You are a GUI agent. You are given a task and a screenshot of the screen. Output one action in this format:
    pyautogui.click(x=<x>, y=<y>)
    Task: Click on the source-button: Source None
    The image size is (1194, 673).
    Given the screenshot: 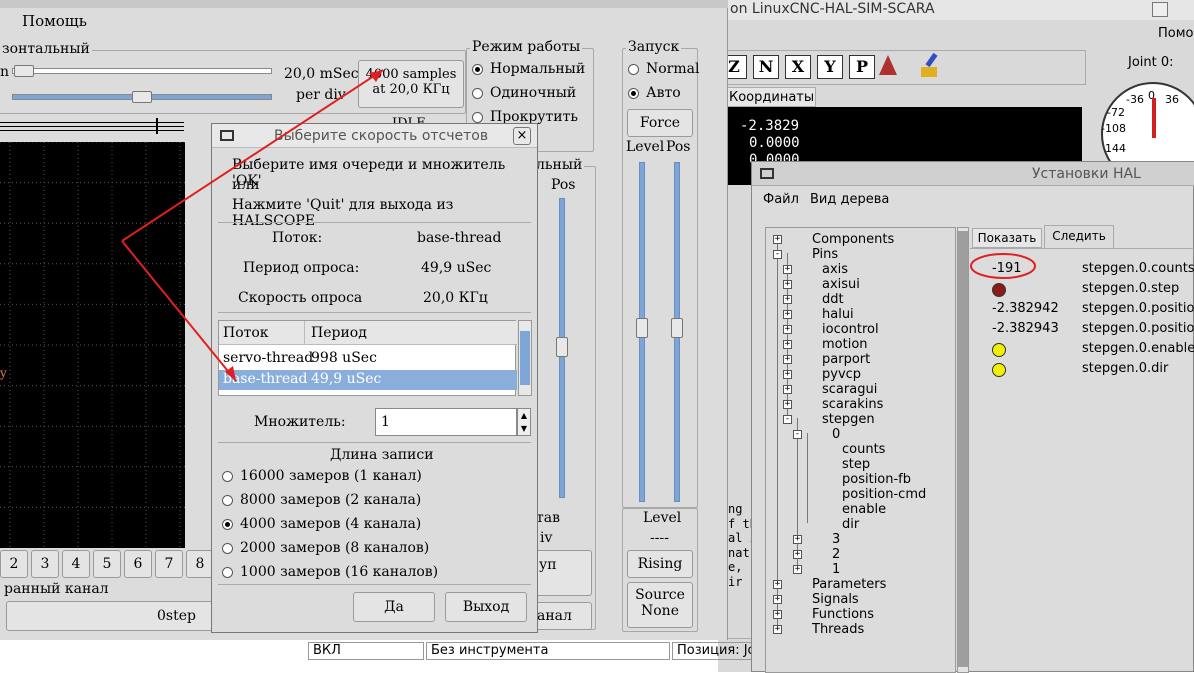 What is the action you would take?
    pyautogui.click(x=660, y=605)
    